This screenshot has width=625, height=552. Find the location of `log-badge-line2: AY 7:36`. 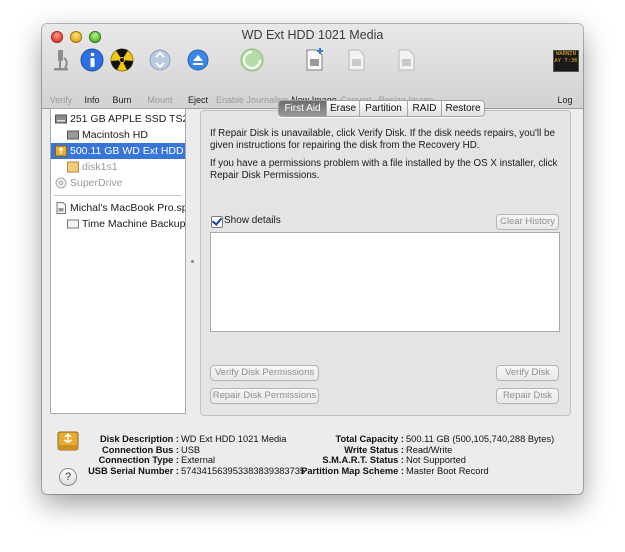

log-badge-line2: AY 7:36 is located at coordinates (566, 61).